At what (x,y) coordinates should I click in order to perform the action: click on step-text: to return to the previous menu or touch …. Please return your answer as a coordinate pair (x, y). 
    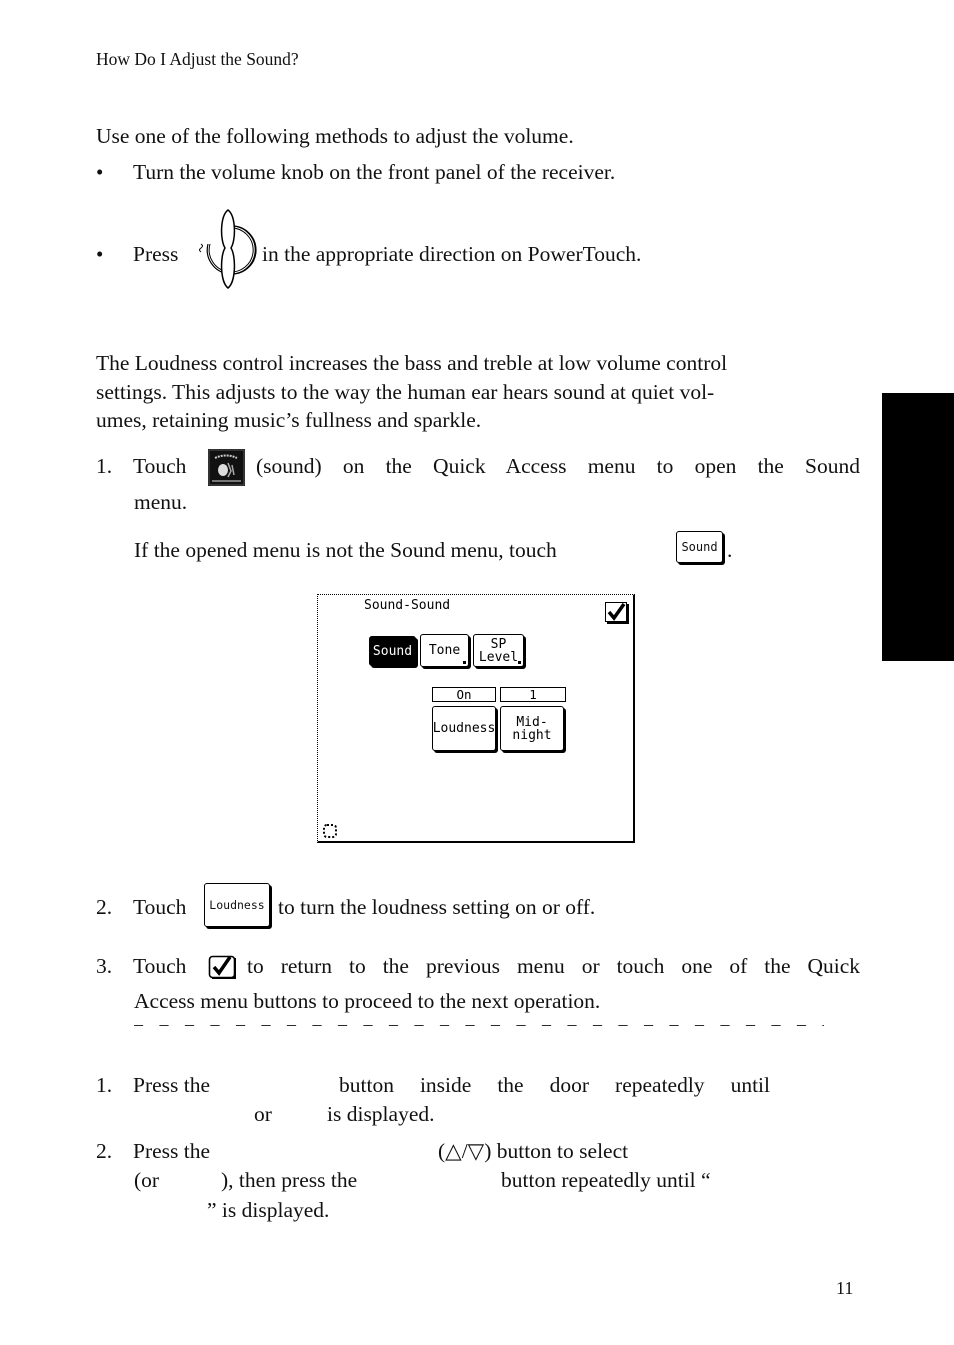
    Looking at the image, I should click on (553, 966).